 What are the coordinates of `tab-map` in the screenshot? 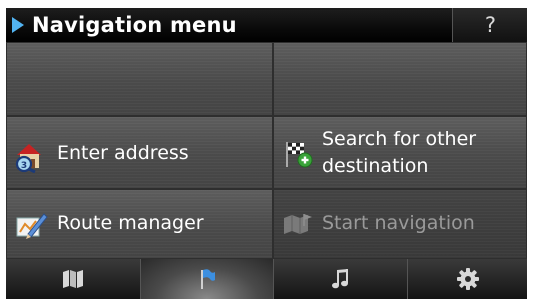 It's located at (73, 279).